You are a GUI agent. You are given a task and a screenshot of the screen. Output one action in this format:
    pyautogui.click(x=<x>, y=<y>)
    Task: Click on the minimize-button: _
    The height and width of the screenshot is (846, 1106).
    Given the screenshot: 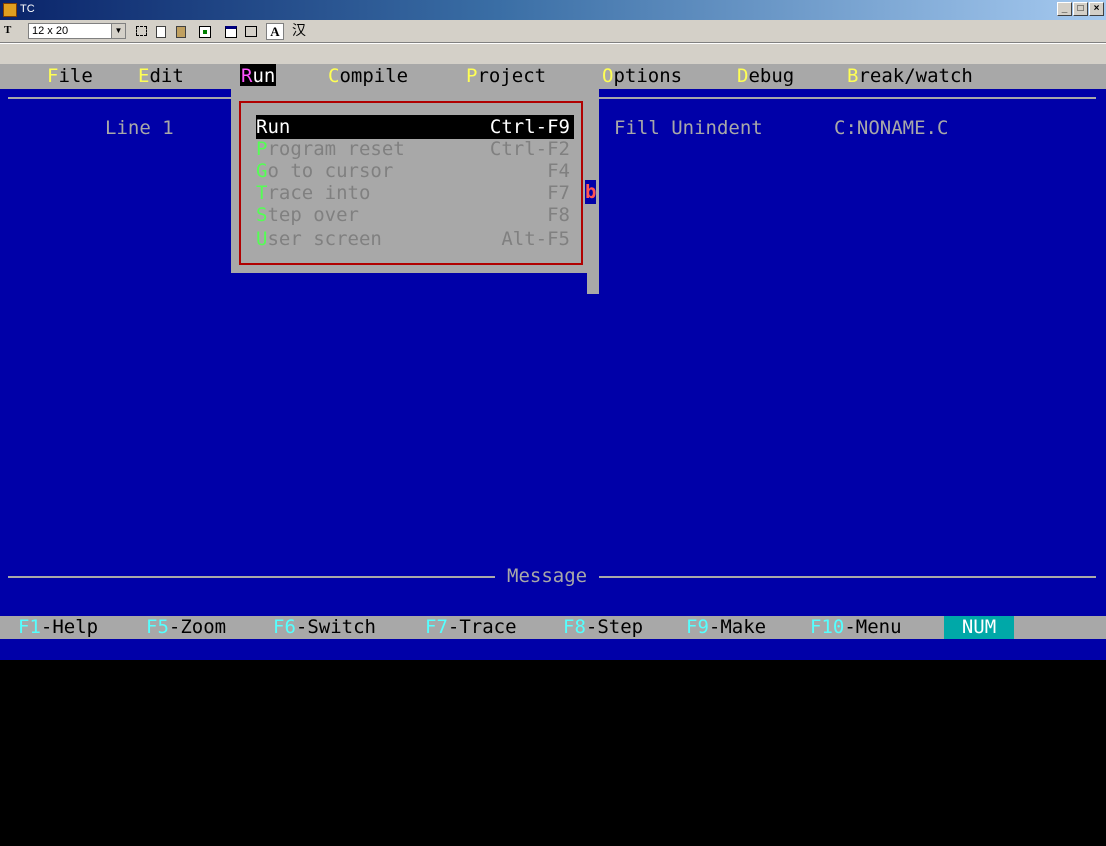 What is the action you would take?
    pyautogui.click(x=1064, y=9)
    